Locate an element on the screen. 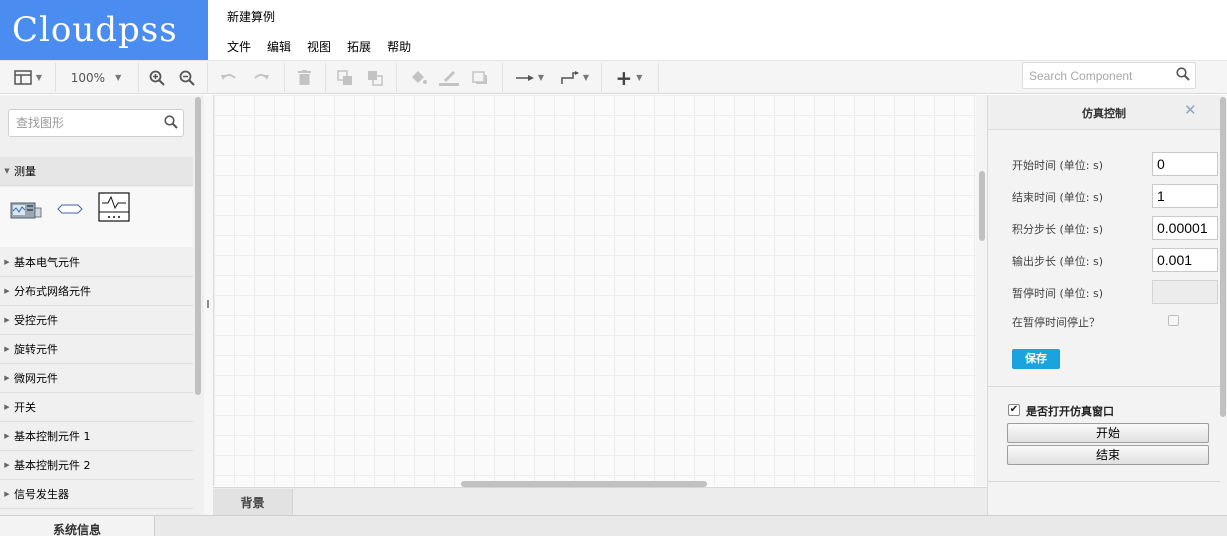  sidebar-splitter: ‖ is located at coordinates (208, 305).